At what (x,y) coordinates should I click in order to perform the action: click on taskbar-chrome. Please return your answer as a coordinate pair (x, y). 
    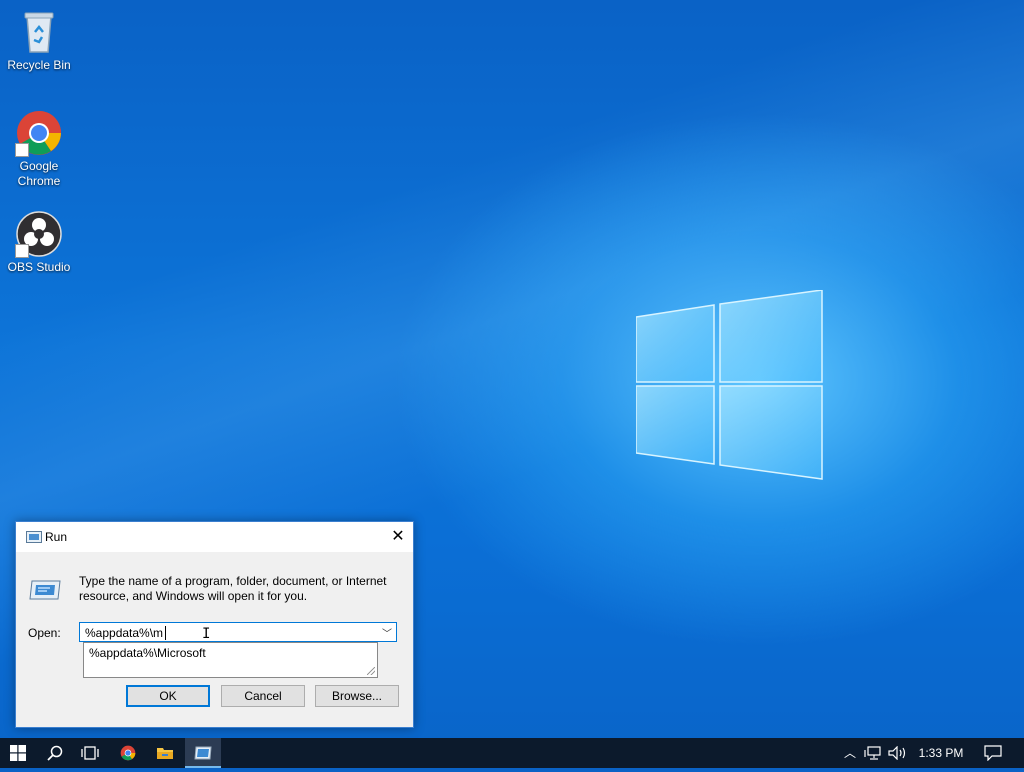
    Looking at the image, I should click on (128, 753).